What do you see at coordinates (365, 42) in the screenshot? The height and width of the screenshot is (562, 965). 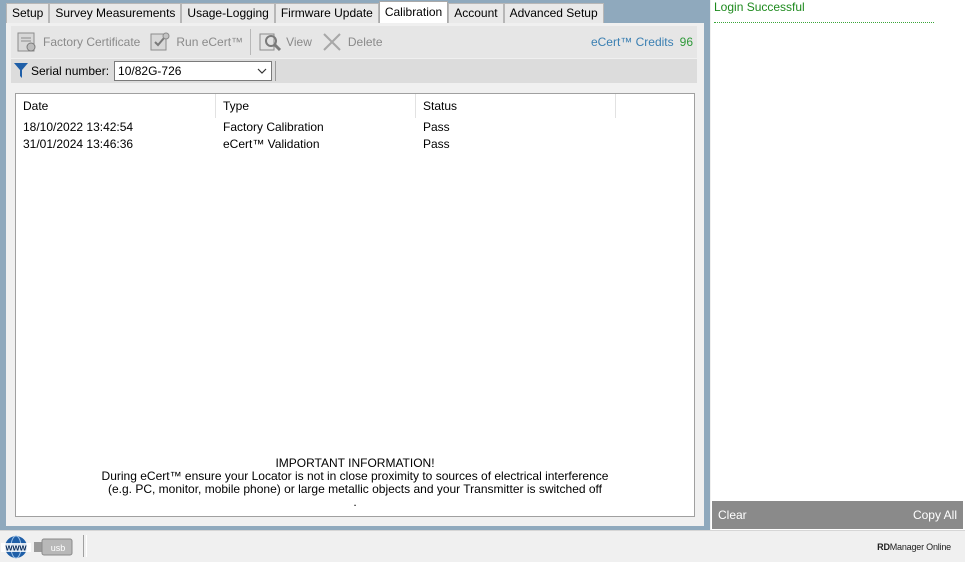 I see `delete-label: Delete` at bounding box center [365, 42].